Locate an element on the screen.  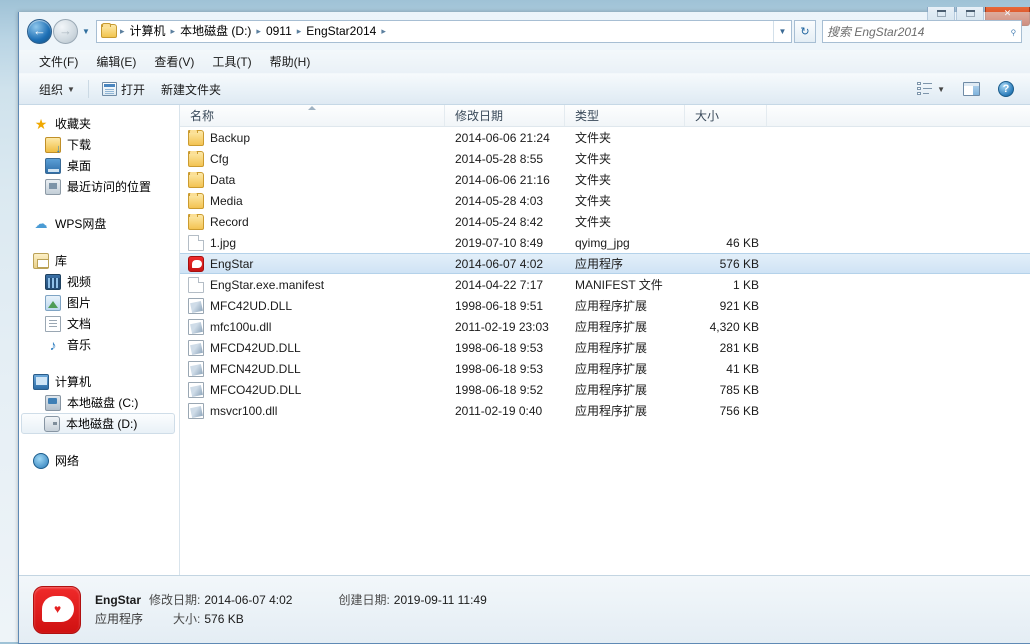
app-icon is located at coordinates (196, 263).